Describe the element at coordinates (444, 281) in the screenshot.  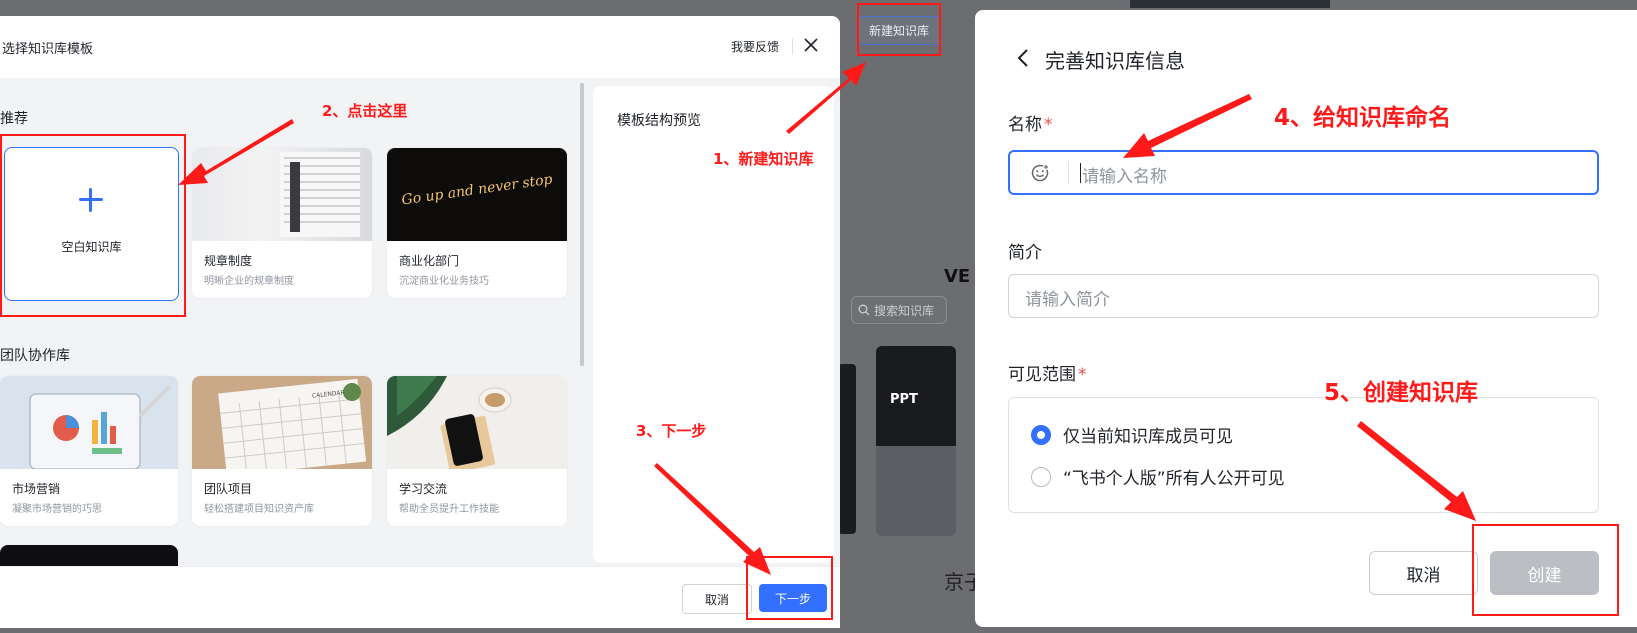
I see `template-desc: 沉淀商业化业务技巧` at that location.